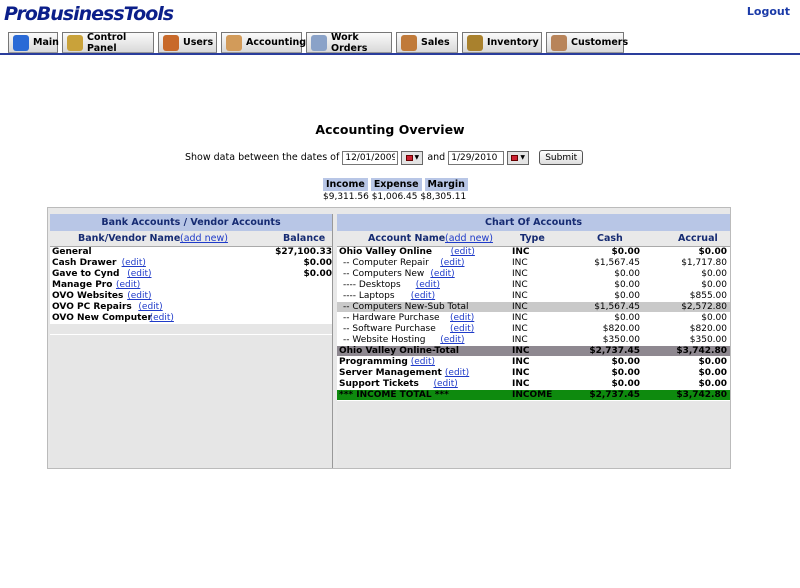 Image resolution: width=800 pixels, height=588 pixels. What do you see at coordinates (561, 157) in the screenshot?
I see `submit-button: Submit` at bounding box center [561, 157].